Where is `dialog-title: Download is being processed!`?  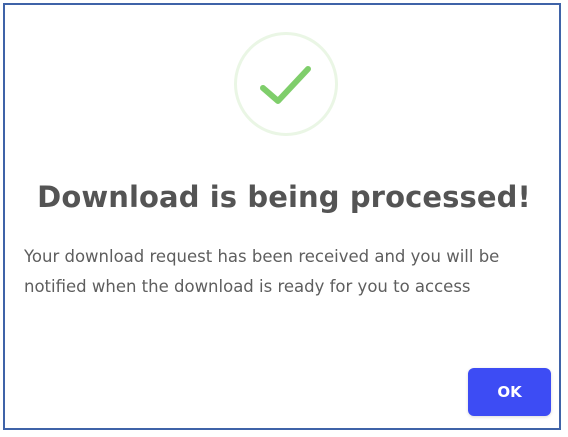 dialog-title: Download is being processed! is located at coordinates (284, 197).